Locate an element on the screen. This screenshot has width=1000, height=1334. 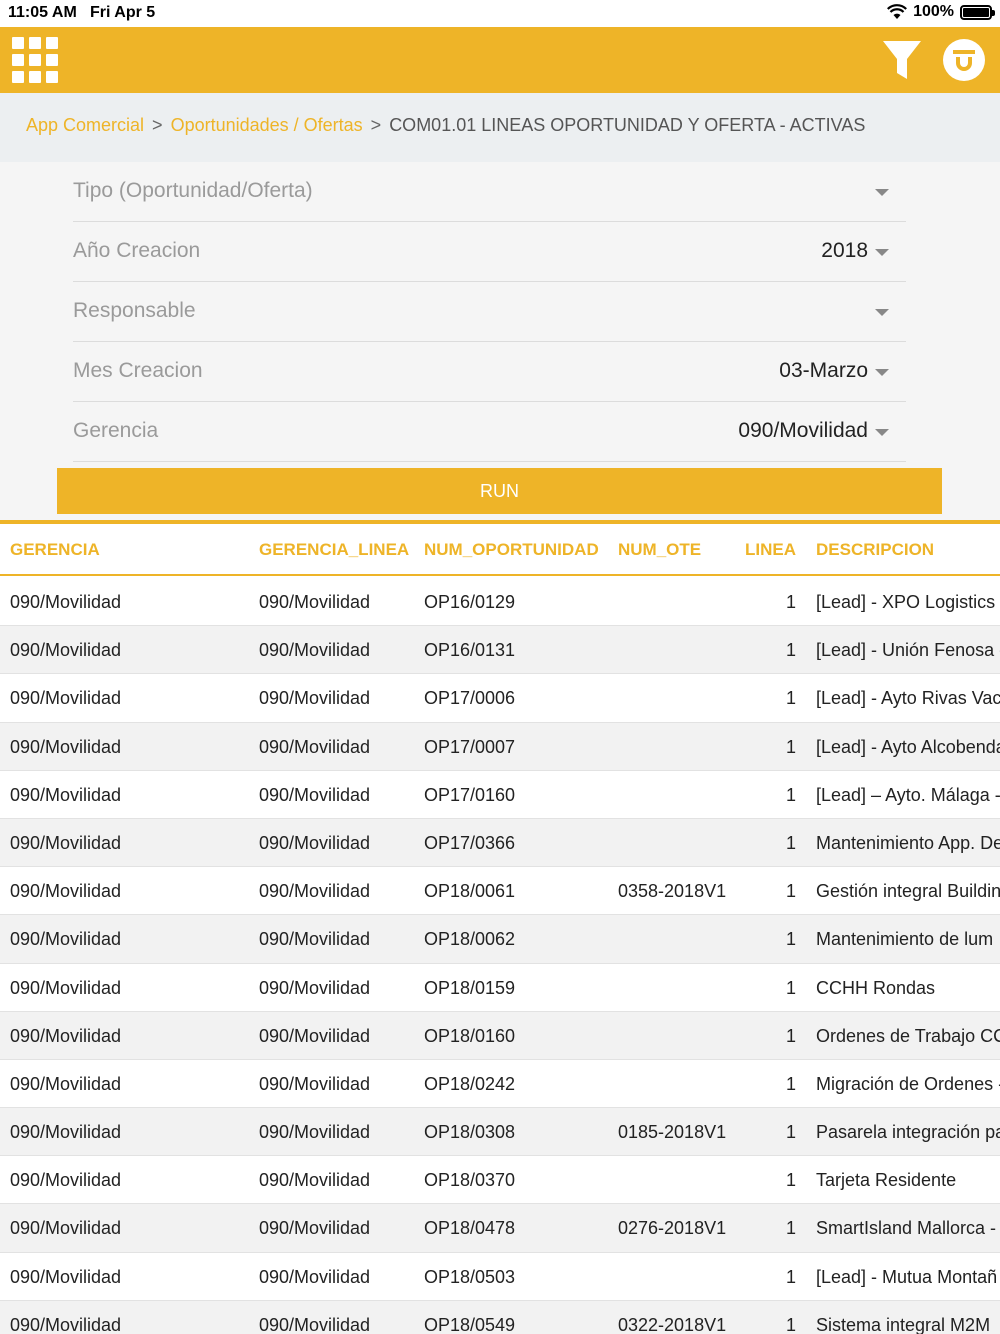
filter-tipo: Tipo (Oportunidad/Oferta) is located at coordinates (489, 192).